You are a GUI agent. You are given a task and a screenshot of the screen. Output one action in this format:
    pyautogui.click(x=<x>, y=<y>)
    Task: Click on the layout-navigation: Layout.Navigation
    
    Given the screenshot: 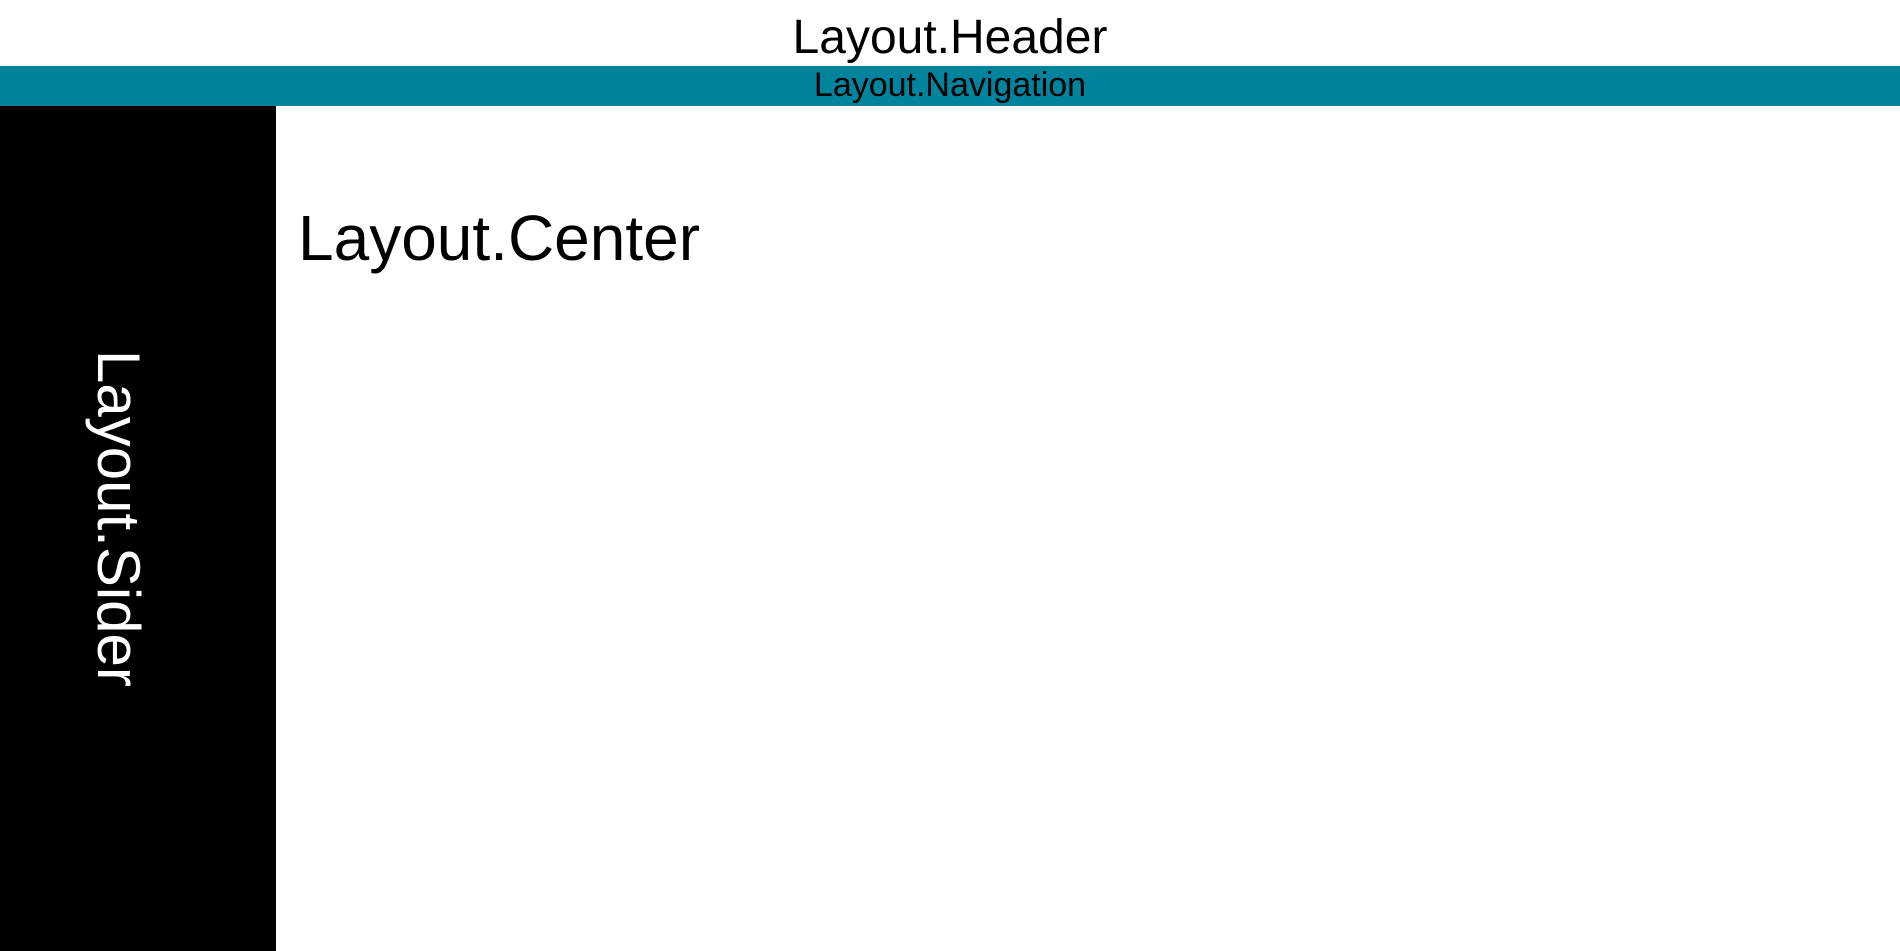 What is the action you would take?
    pyautogui.click(x=950, y=86)
    